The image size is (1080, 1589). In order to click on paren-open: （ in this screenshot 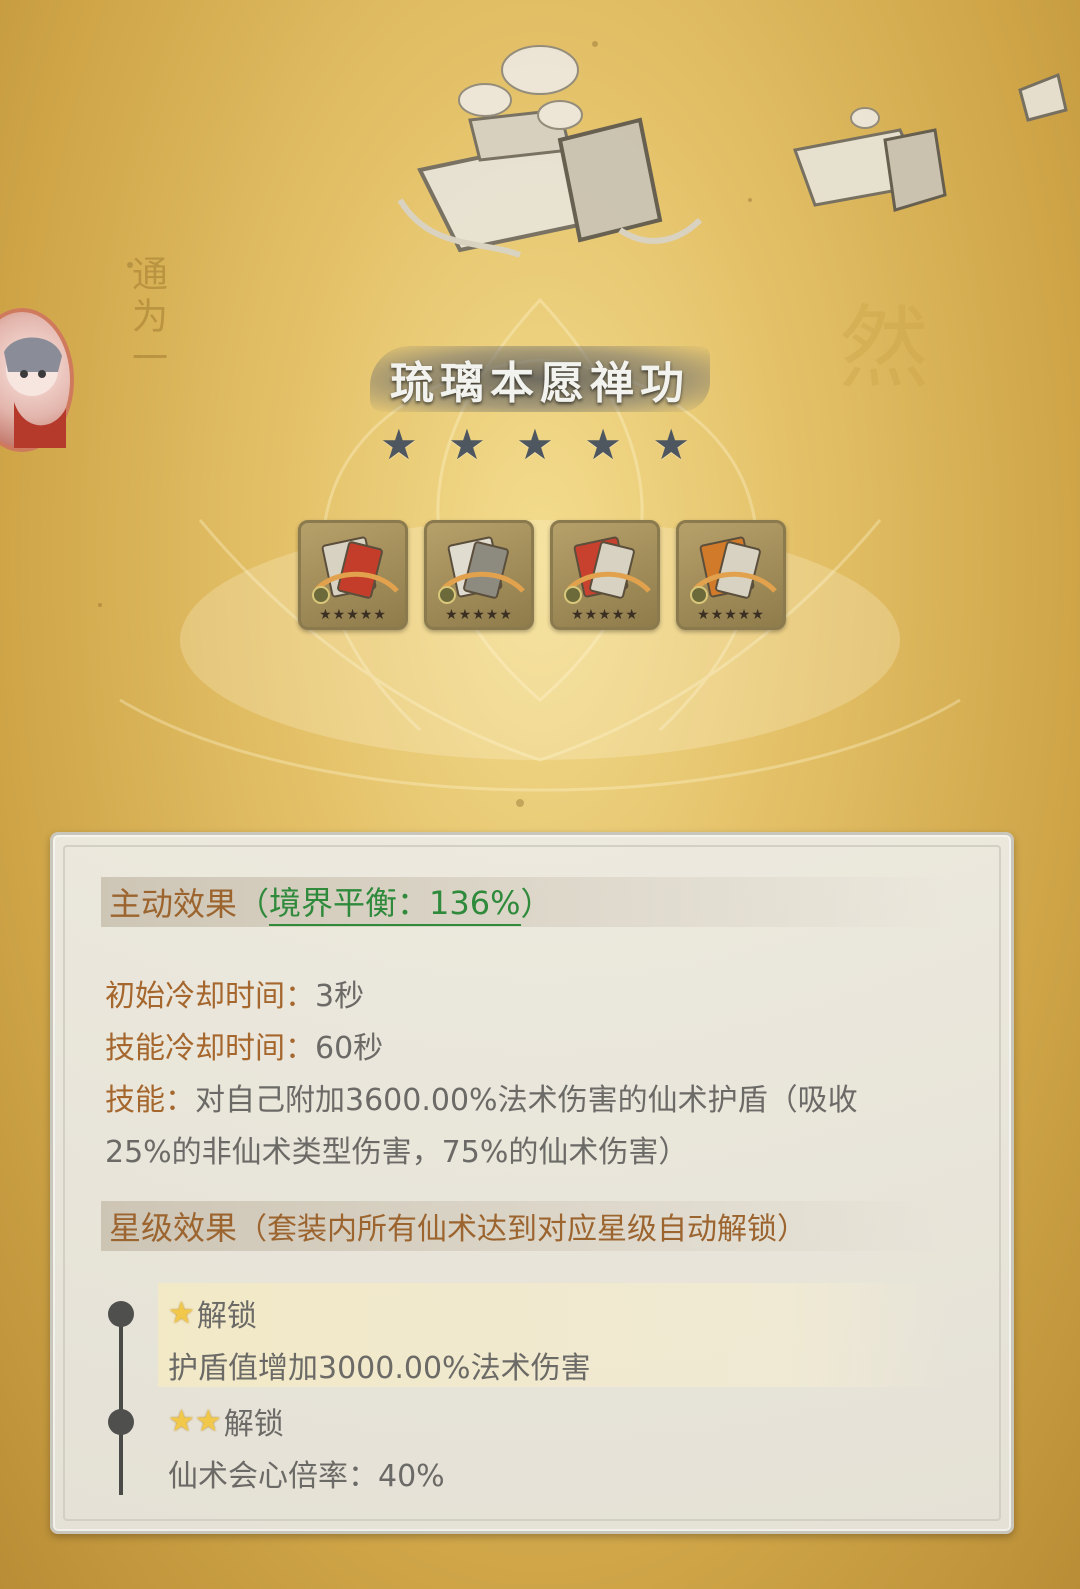, I will do `click(253, 904)`.